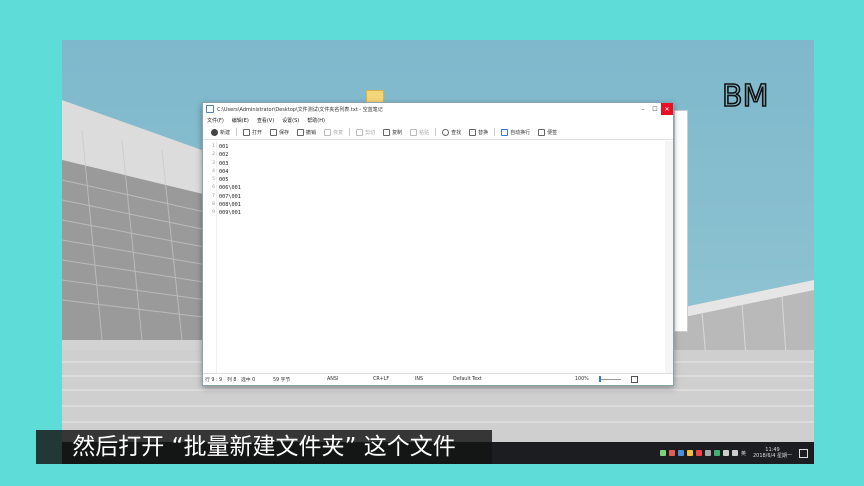 Image resolution: width=864 pixels, height=486 pixels. I want to click on wechat-icon, so click(662, 453).